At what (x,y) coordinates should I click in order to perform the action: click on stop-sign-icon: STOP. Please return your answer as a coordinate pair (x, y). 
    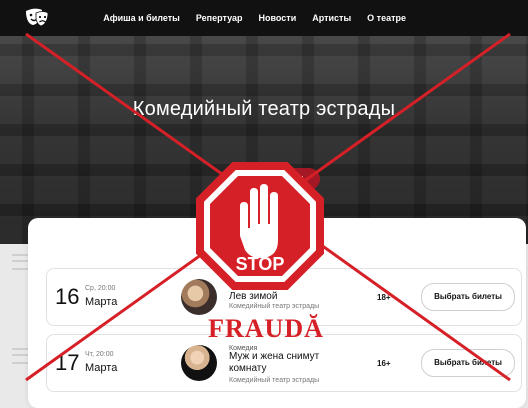
    Looking at the image, I should click on (260, 226).